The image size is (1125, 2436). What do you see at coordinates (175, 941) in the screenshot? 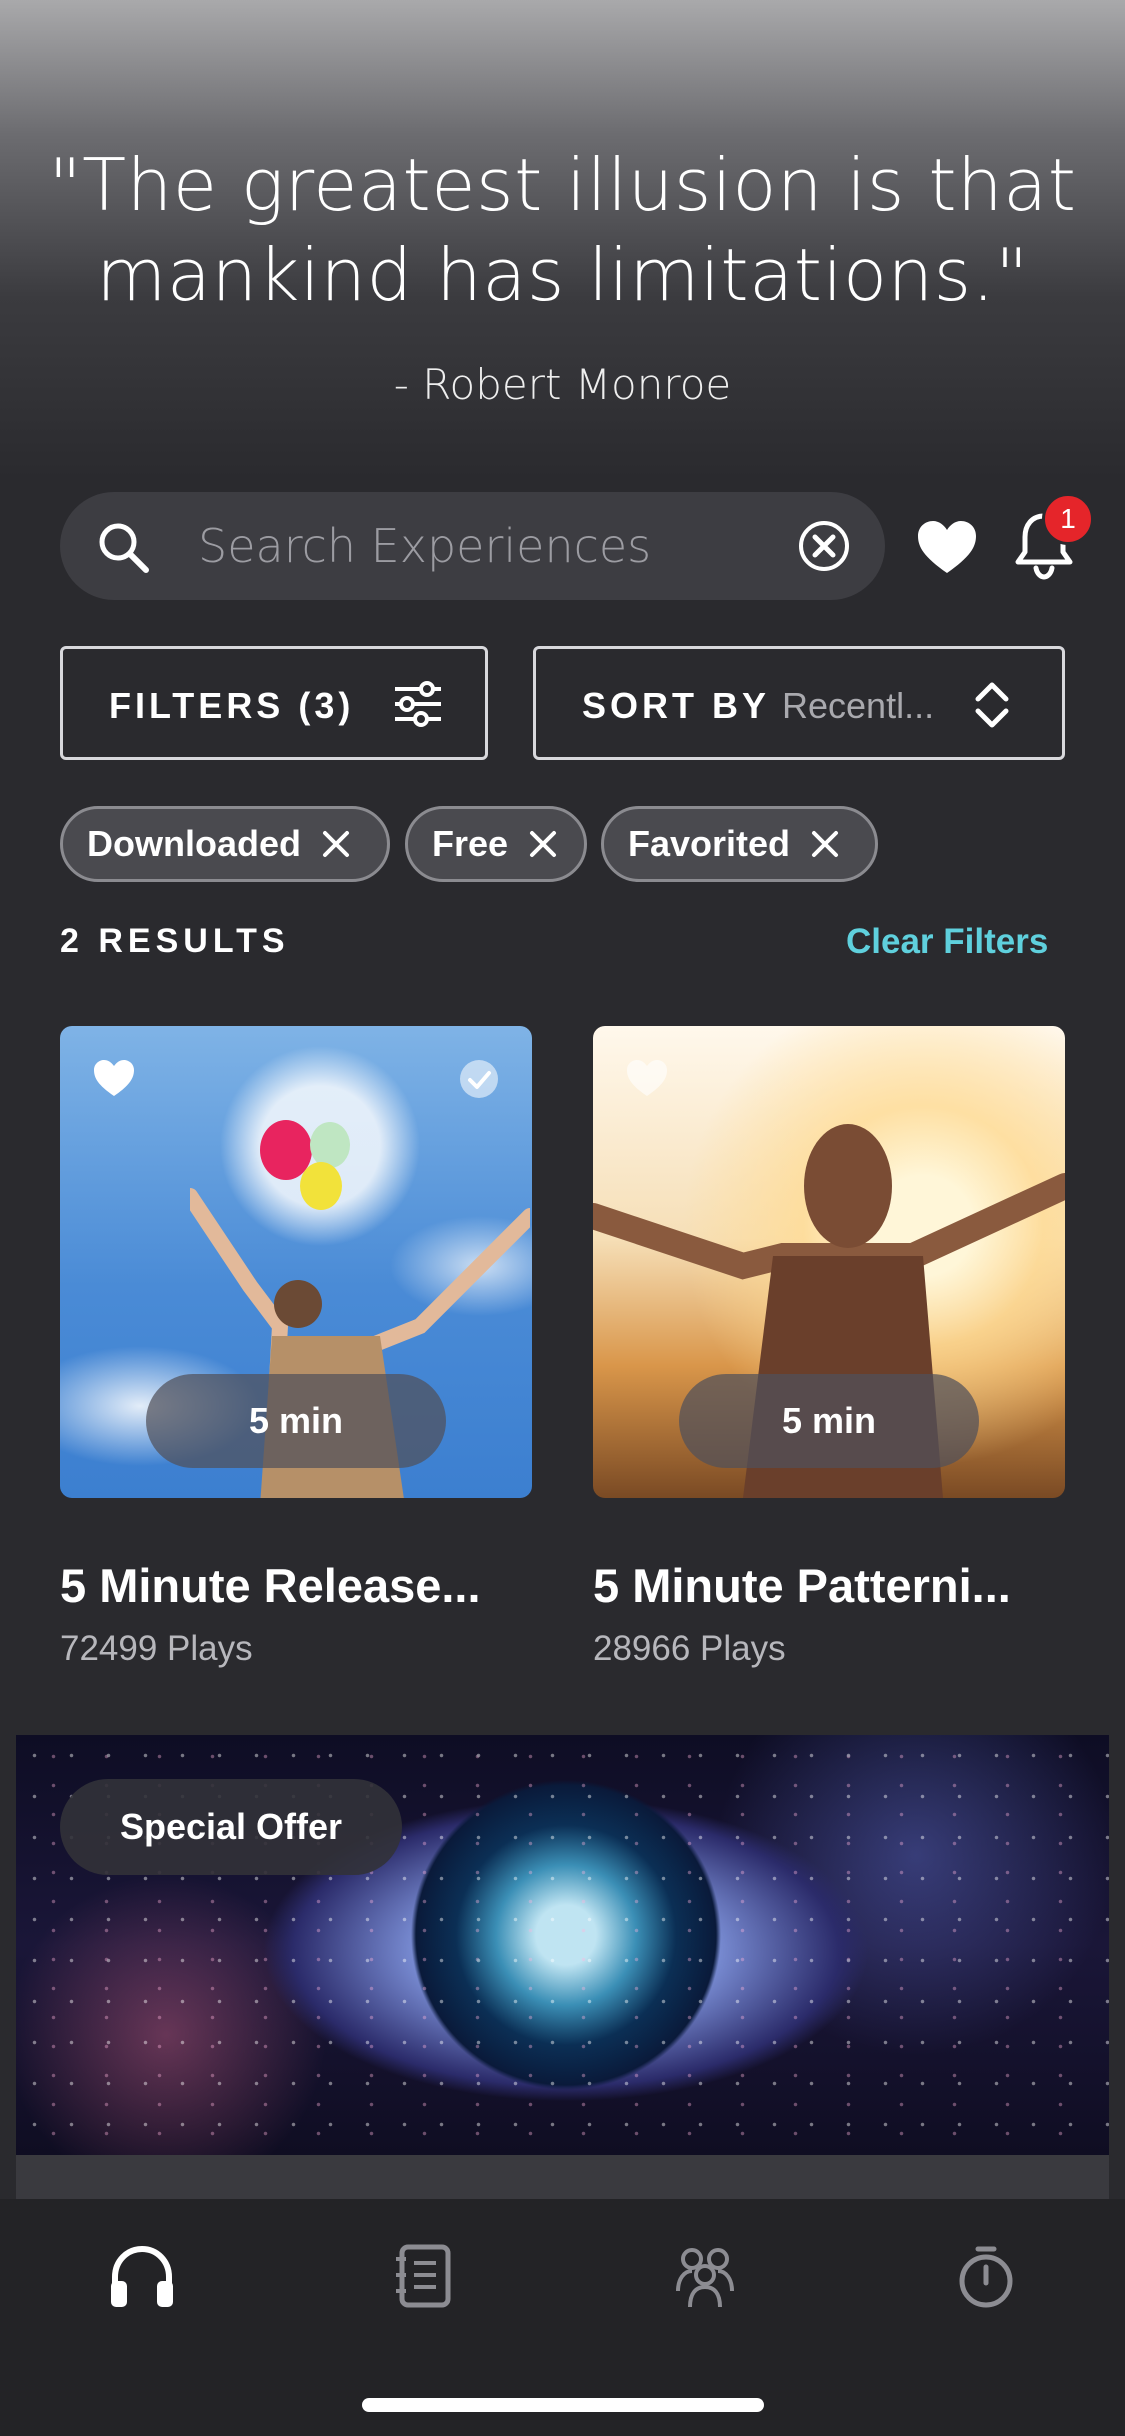
I see `results-count: 2 RESULTS` at bounding box center [175, 941].